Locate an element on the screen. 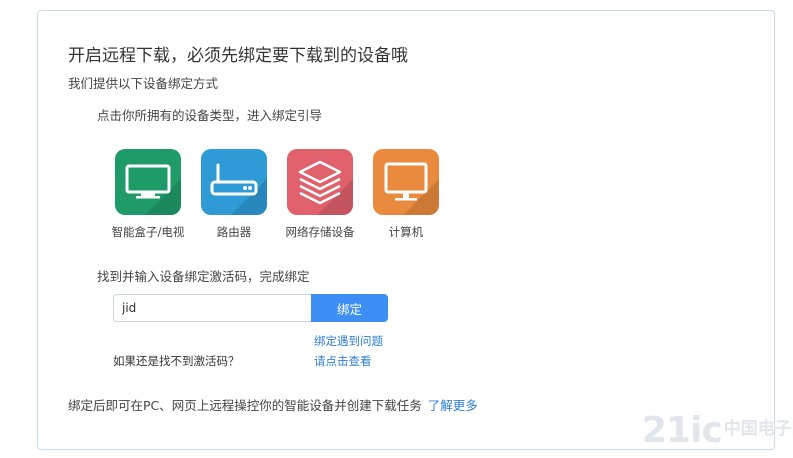 This screenshot has height=458, width=793. router-icon is located at coordinates (234, 182).